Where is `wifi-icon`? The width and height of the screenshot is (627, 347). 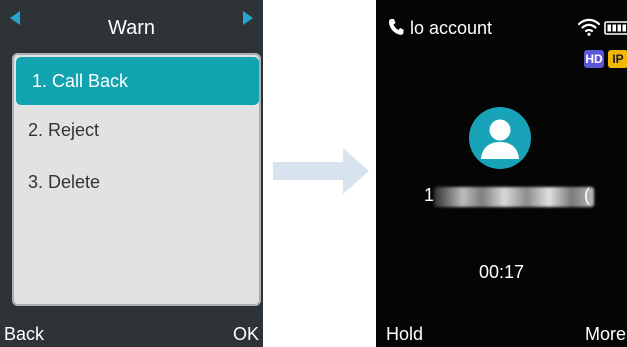
wifi-icon is located at coordinates (589, 27).